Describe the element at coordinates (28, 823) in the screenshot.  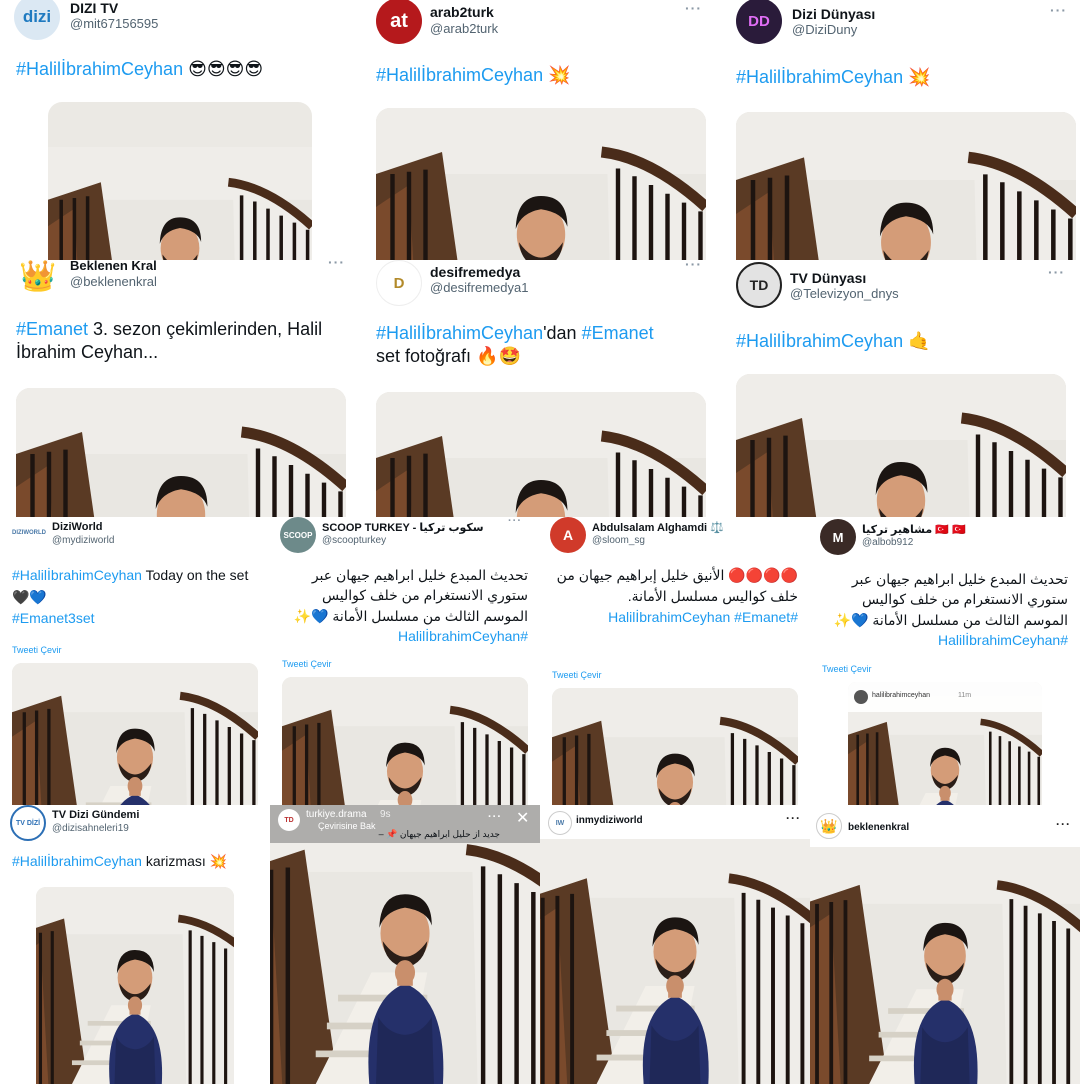
I see `avatar: TV DİZİ` at that location.